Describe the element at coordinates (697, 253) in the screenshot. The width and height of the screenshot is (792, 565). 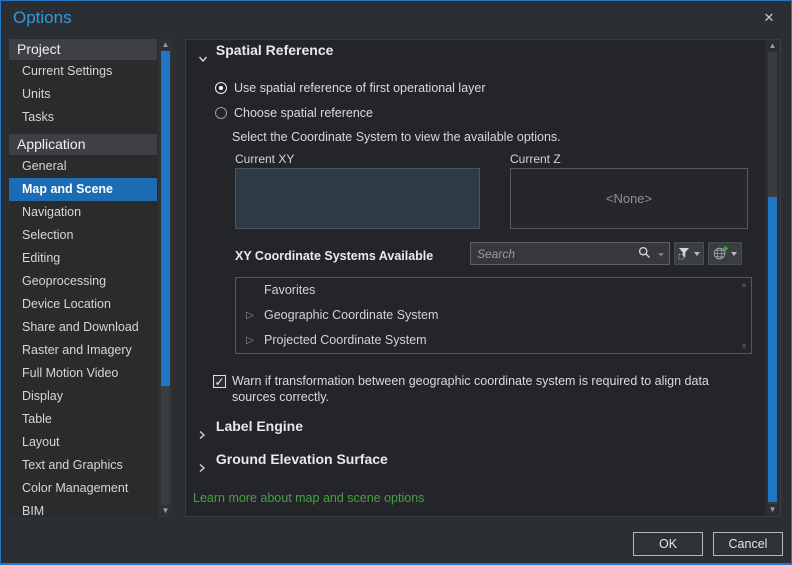
I see `filter-dropdown-arrow-icon` at that location.